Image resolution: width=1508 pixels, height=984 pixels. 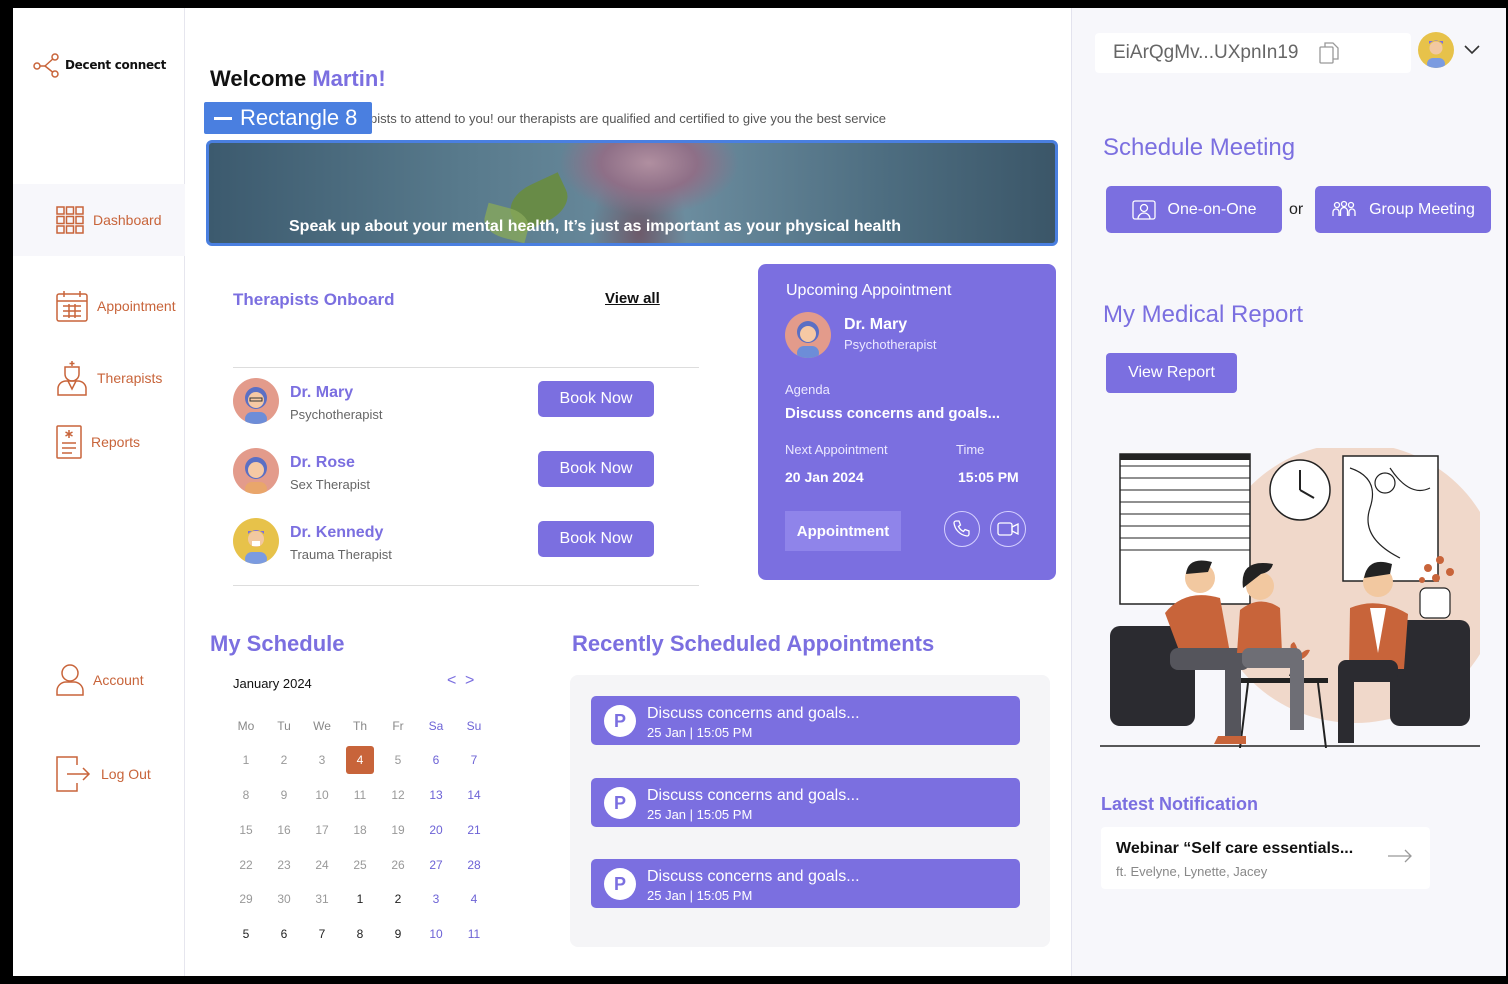 What do you see at coordinates (1472, 50) in the screenshot?
I see `chevron-down-icon` at bounding box center [1472, 50].